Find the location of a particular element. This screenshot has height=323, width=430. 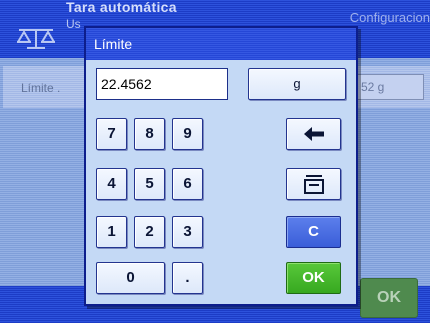

arrow-left-icon is located at coordinates (313, 134).